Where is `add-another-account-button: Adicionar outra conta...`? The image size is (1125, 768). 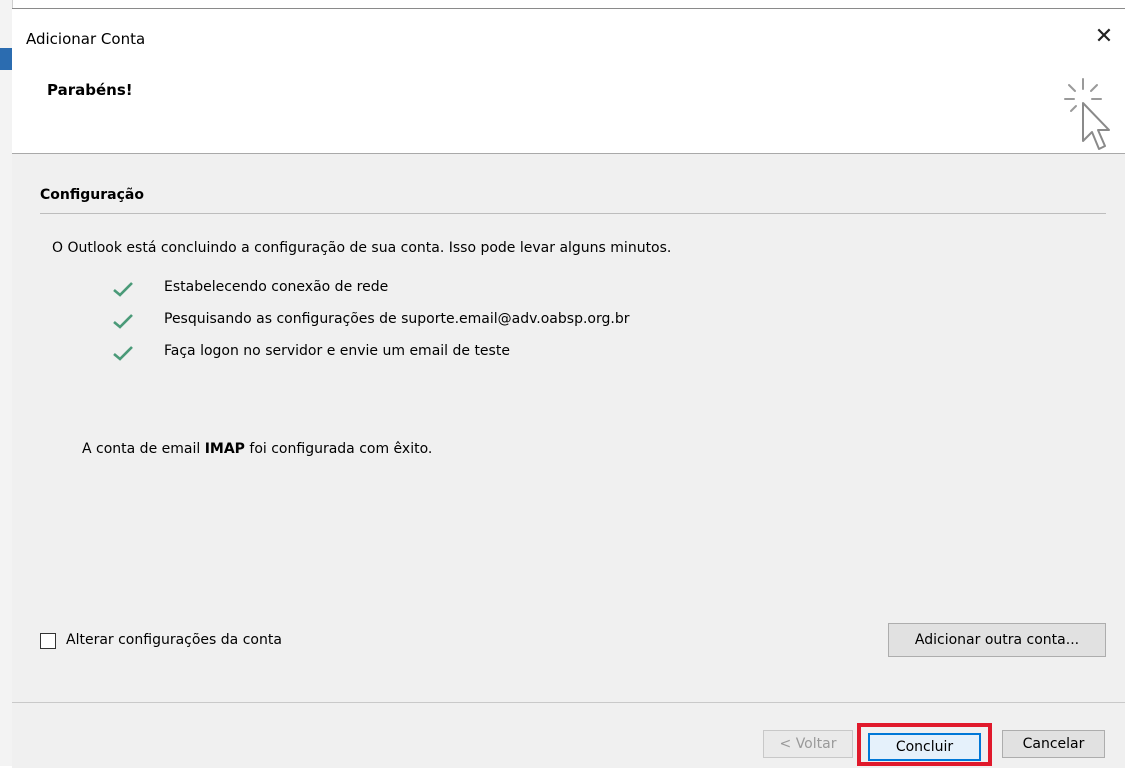 add-another-account-button: Adicionar outra conta... is located at coordinates (997, 640).